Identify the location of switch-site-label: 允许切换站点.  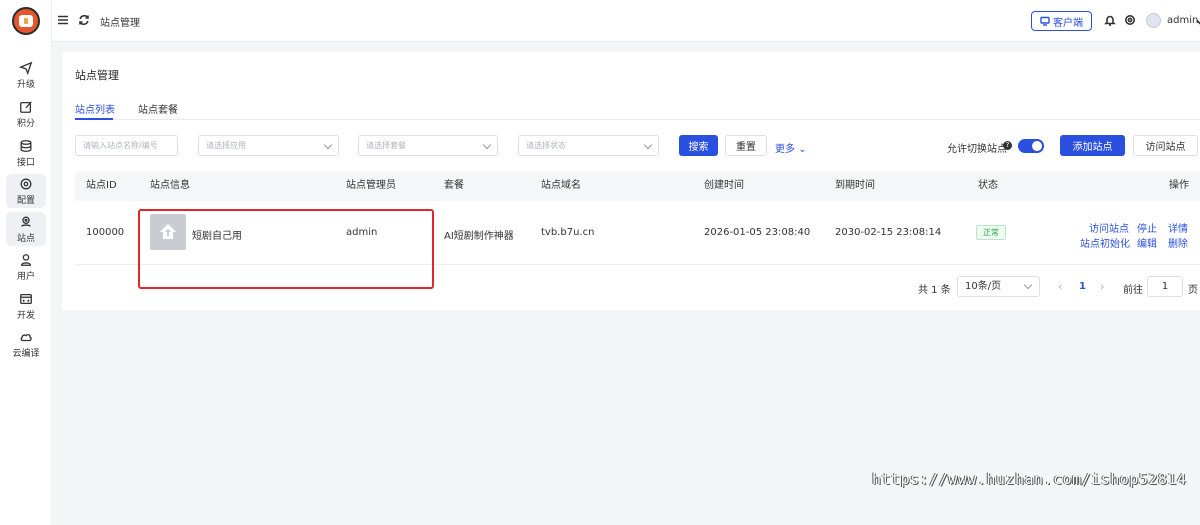
(977, 149).